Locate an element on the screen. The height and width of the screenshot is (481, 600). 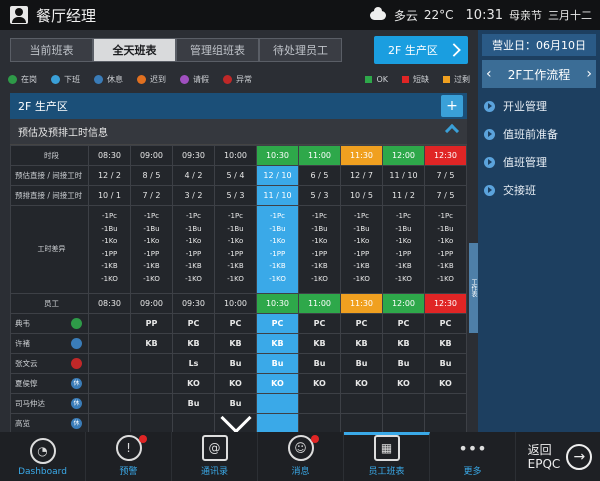
employee-name: 许褚 is located at coordinates (22, 343).